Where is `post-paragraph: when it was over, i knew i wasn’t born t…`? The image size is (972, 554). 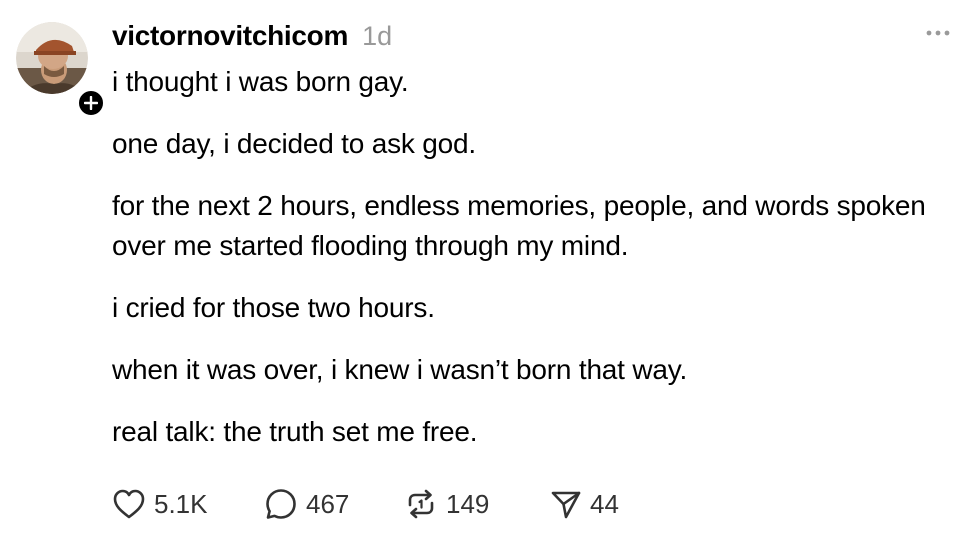 post-paragraph: when it was over, i knew i wasn’t born t… is located at coordinates (400, 369).